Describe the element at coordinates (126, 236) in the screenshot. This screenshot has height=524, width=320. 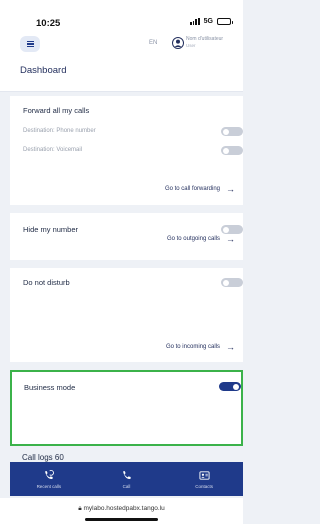
I see `hide-number-card: Hide my number Go to outgoing calls →` at that location.